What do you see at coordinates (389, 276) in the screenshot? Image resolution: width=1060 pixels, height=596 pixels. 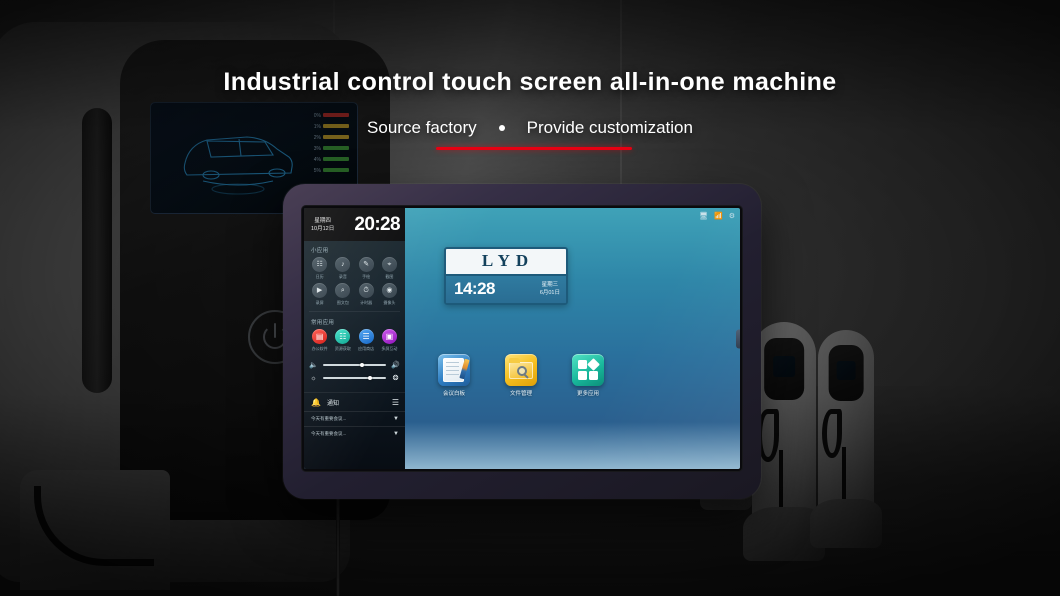 I see `small-app-label: 截图` at bounding box center [389, 276].